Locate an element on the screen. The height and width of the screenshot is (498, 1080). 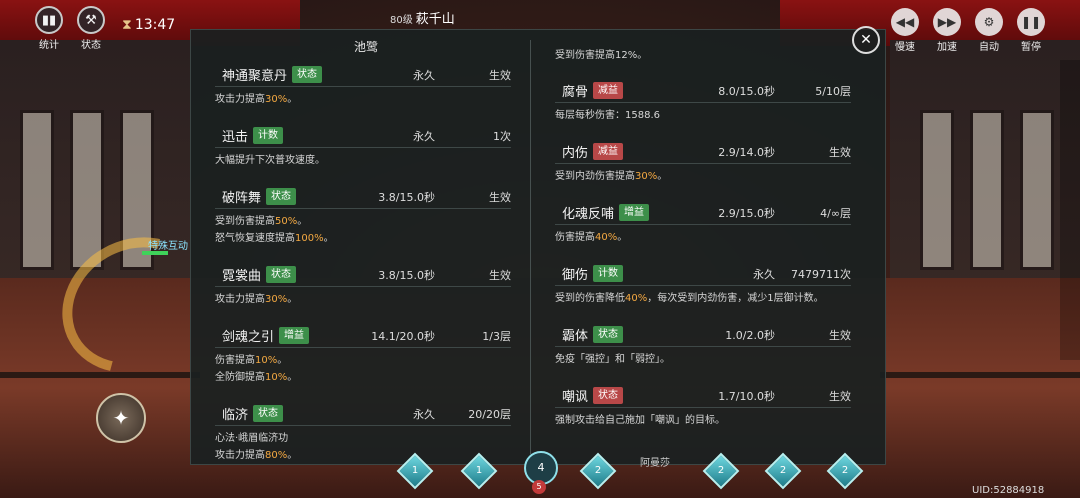
buff-entry: 霸体 状态 1.0/2.0秒 生效 免疫「强控」和「弱控」。 is located at coordinates (703, 345).